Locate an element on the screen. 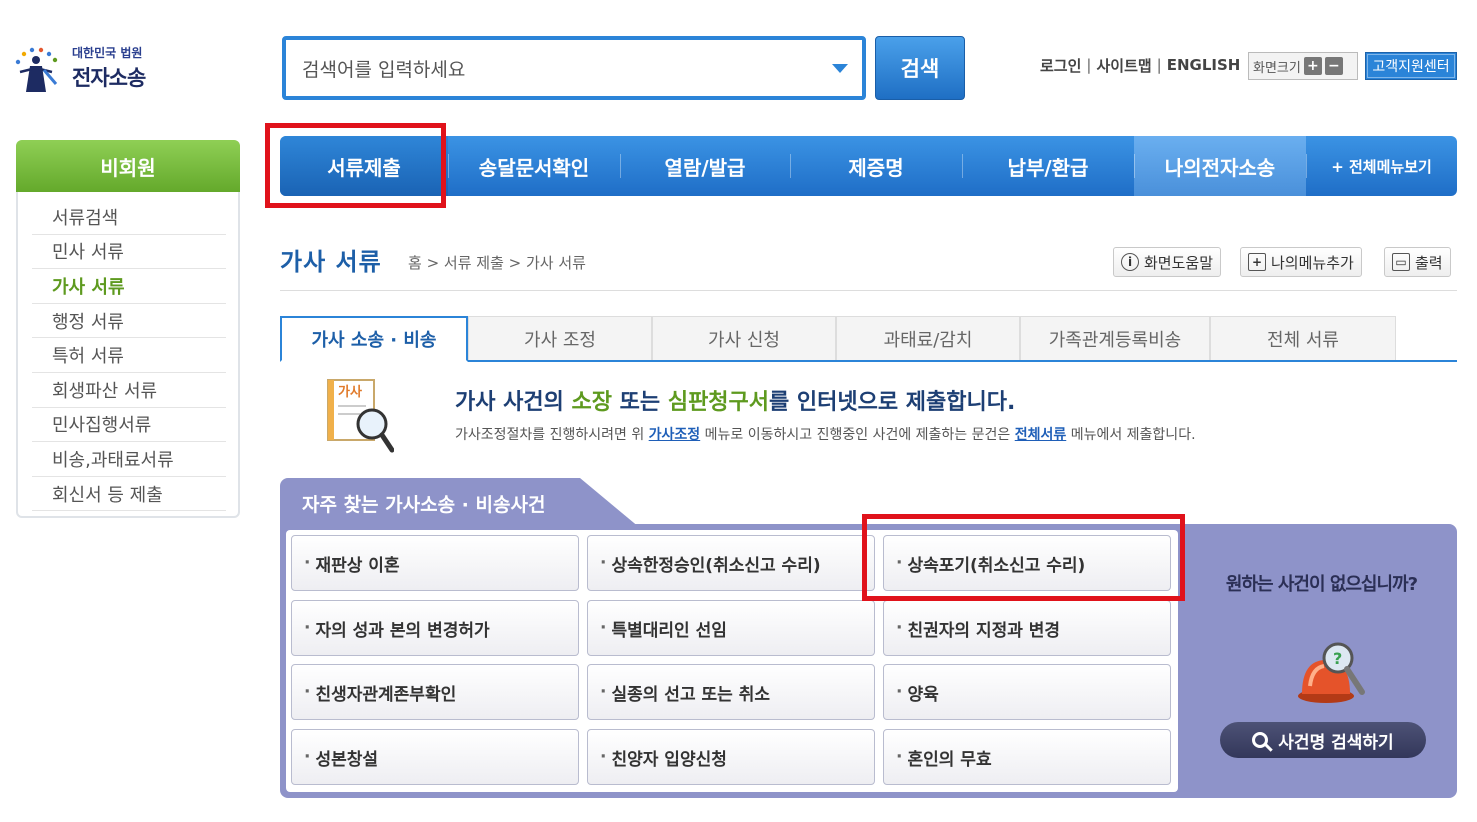 The width and height of the screenshot is (1477, 822). case-label: 재판상 이혼 is located at coordinates (357, 565).